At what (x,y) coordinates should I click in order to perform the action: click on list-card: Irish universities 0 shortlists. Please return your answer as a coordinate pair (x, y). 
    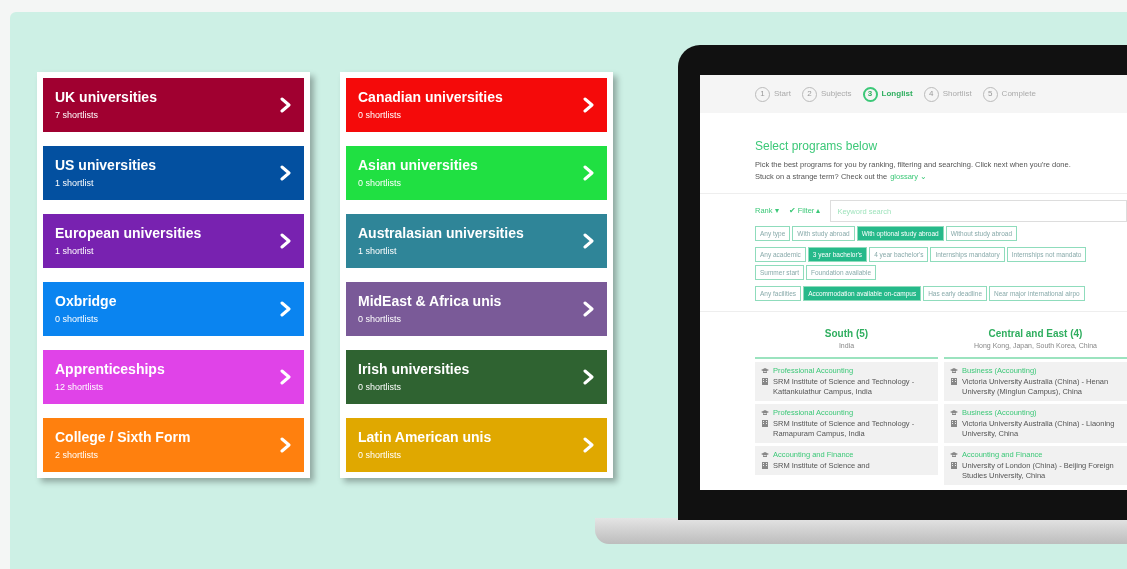
    Looking at the image, I should click on (476, 377).